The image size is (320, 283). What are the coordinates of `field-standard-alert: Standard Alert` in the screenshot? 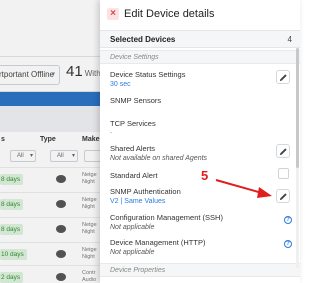 It's located at (134, 175).